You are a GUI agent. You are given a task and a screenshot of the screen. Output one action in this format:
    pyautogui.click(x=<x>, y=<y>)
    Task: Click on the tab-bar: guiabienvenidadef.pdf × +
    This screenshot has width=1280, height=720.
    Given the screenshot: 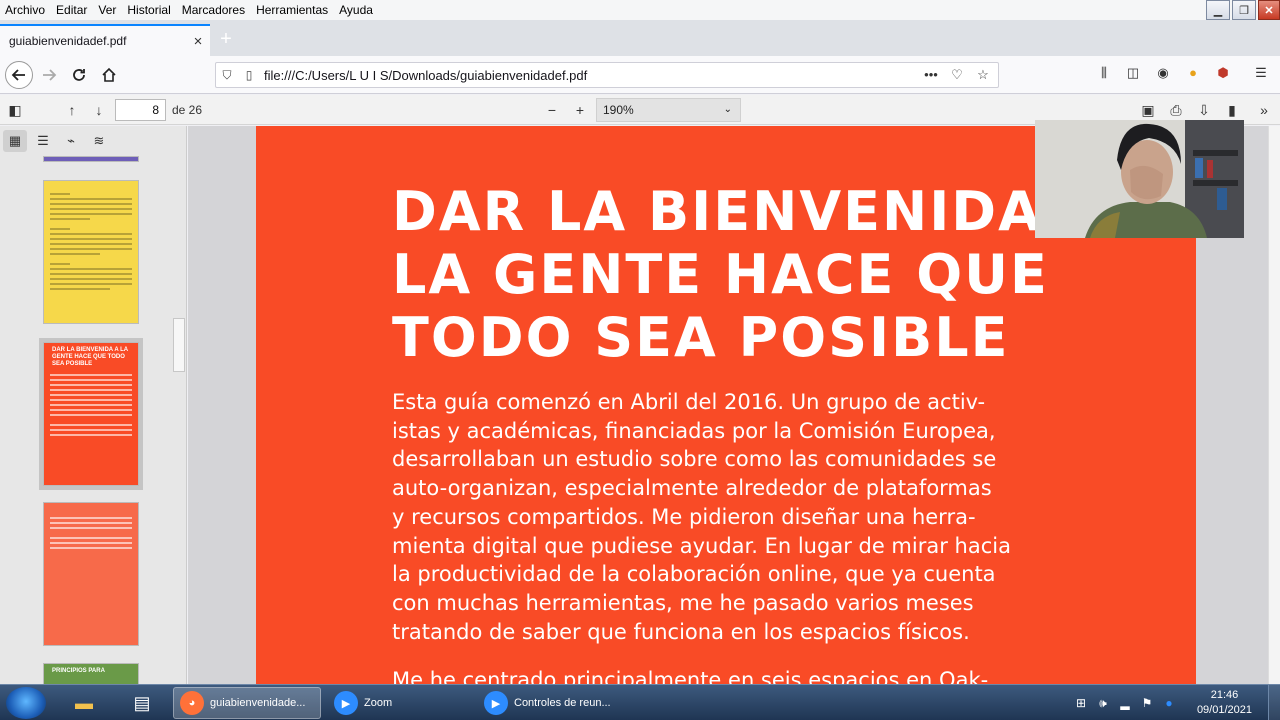 What is the action you would take?
    pyautogui.click(x=640, y=38)
    